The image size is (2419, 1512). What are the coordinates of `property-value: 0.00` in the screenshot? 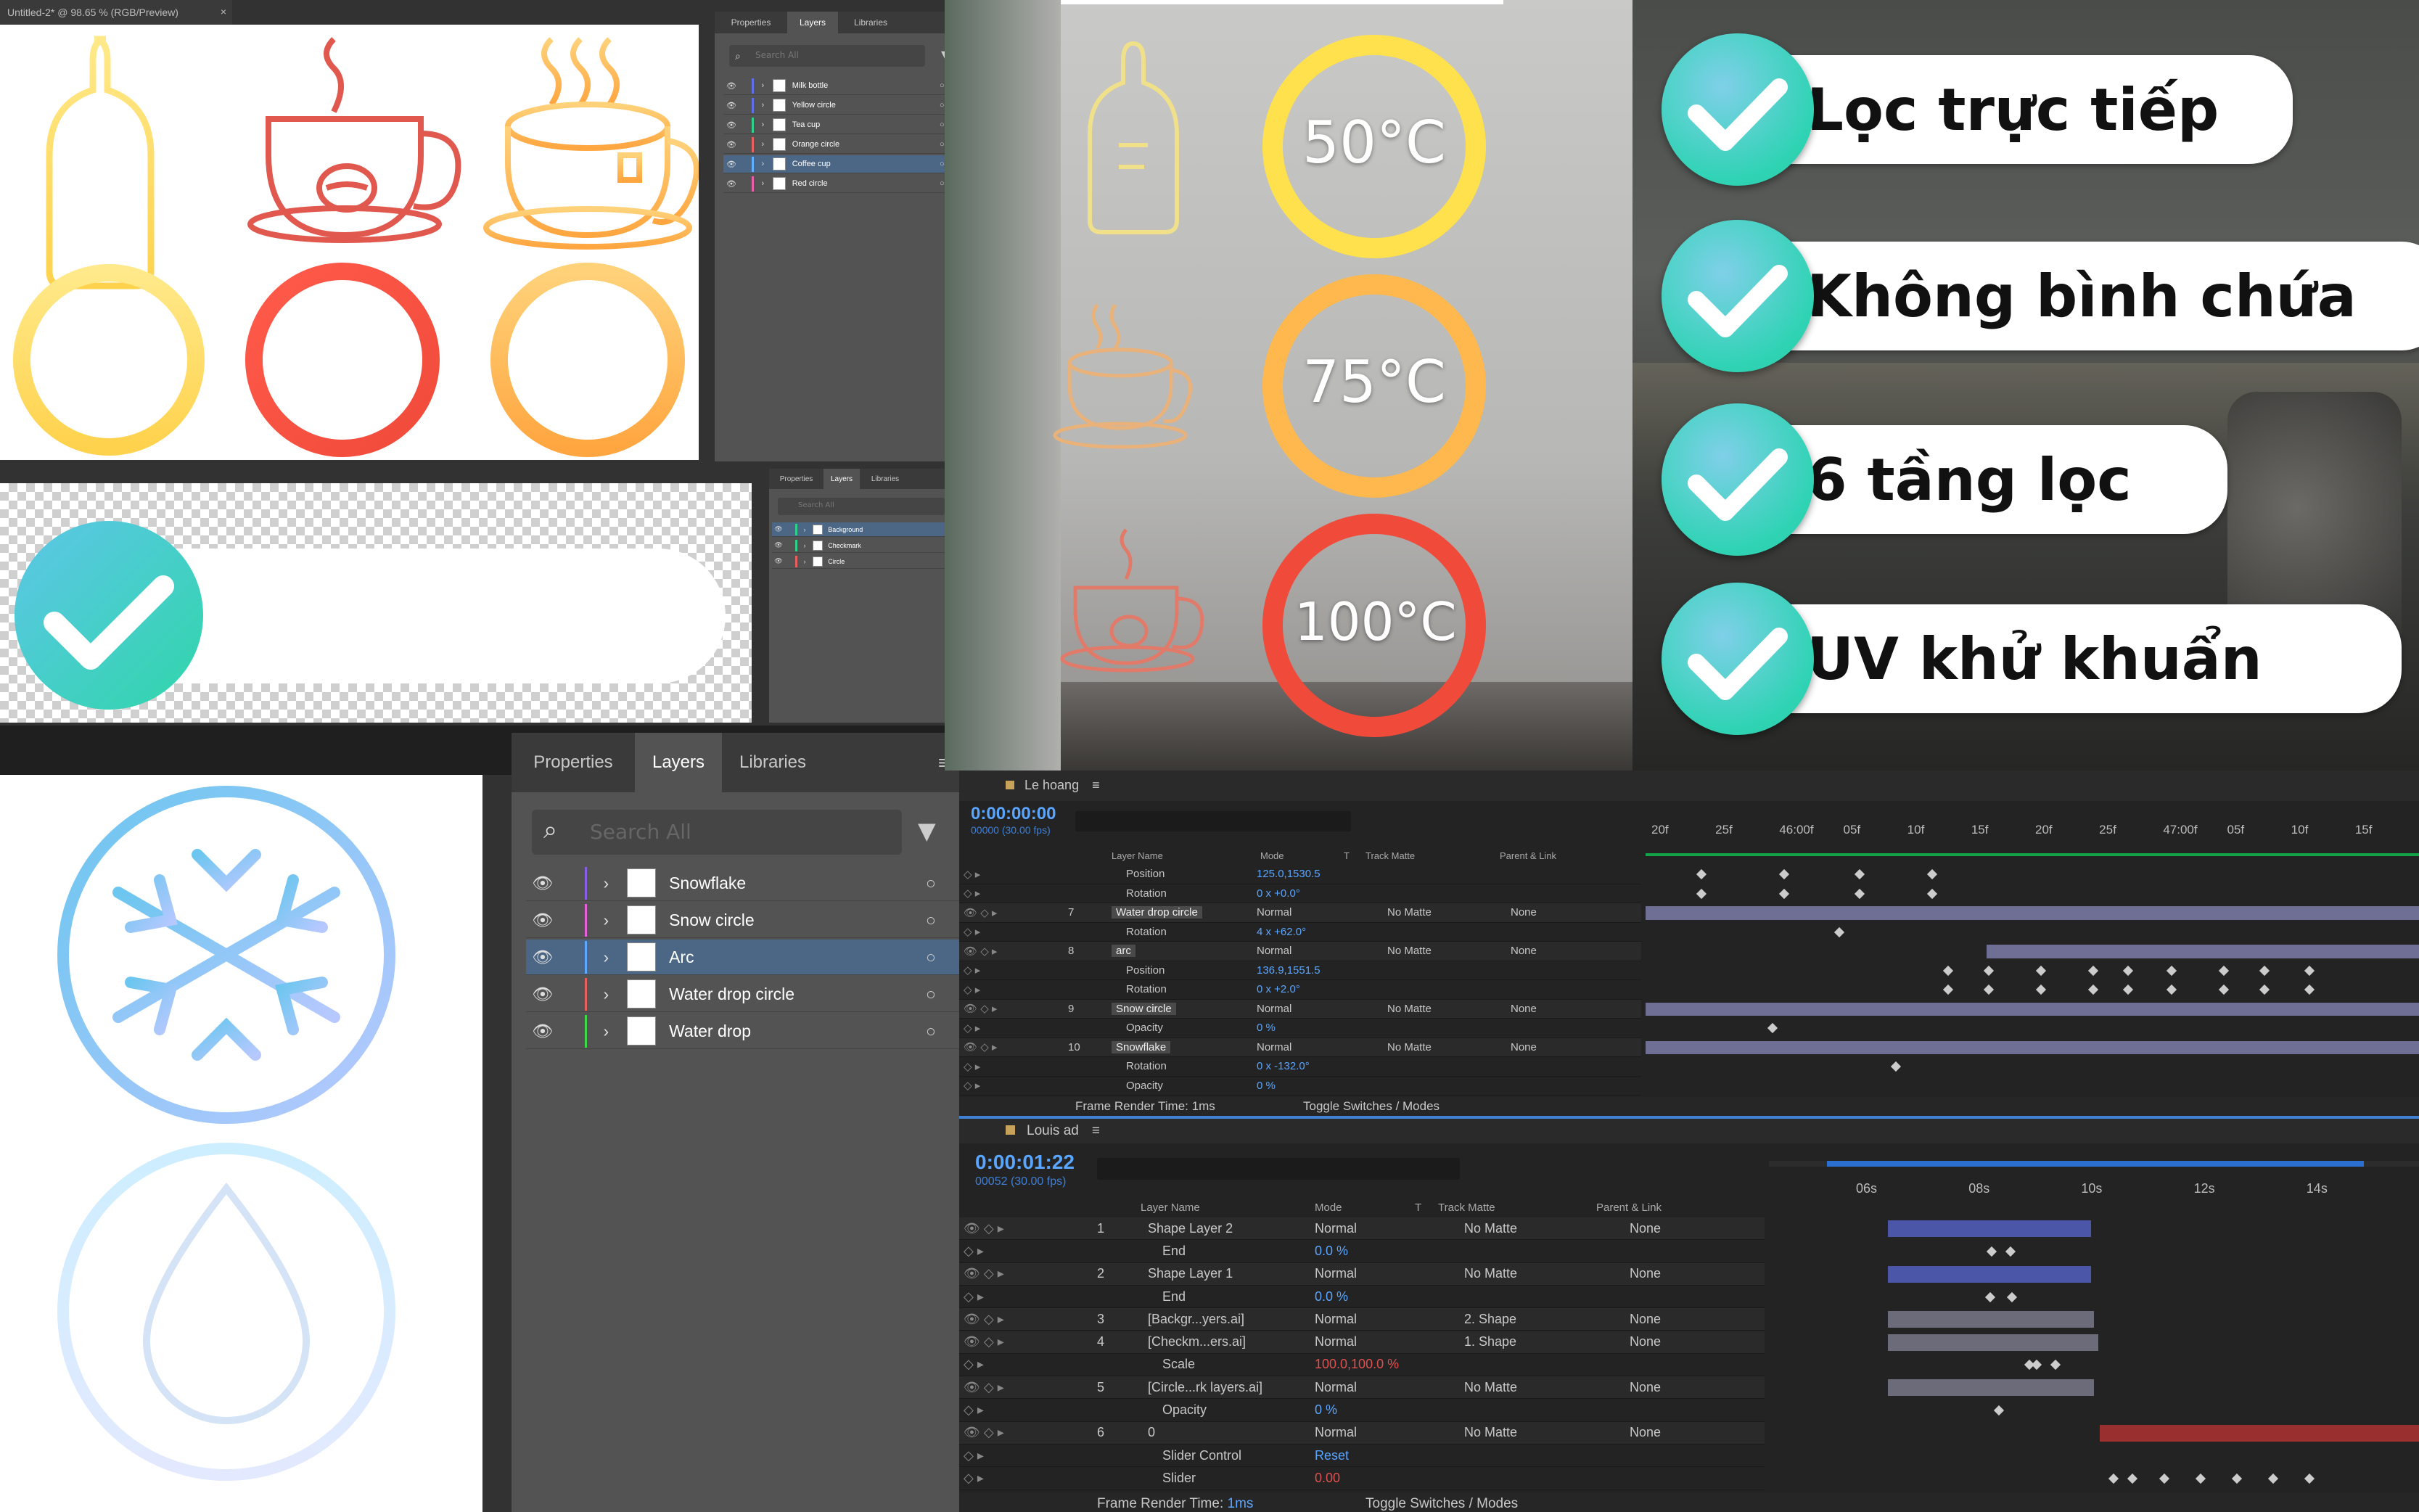 It's located at (1327, 1478).